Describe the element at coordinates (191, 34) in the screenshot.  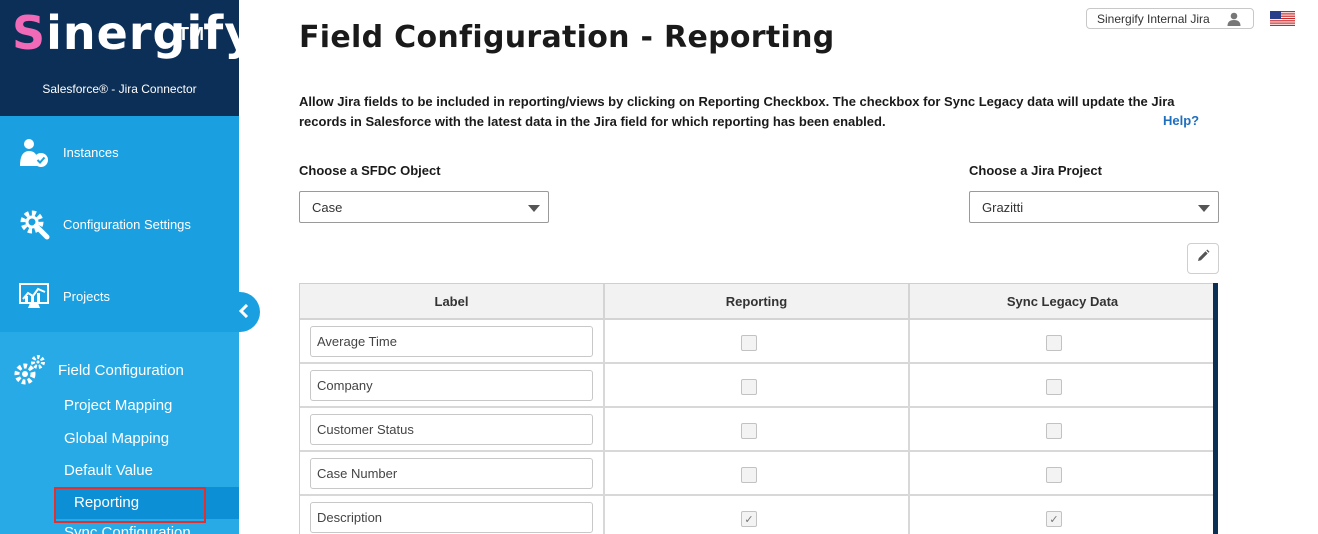
I see `trademark: TM` at that location.